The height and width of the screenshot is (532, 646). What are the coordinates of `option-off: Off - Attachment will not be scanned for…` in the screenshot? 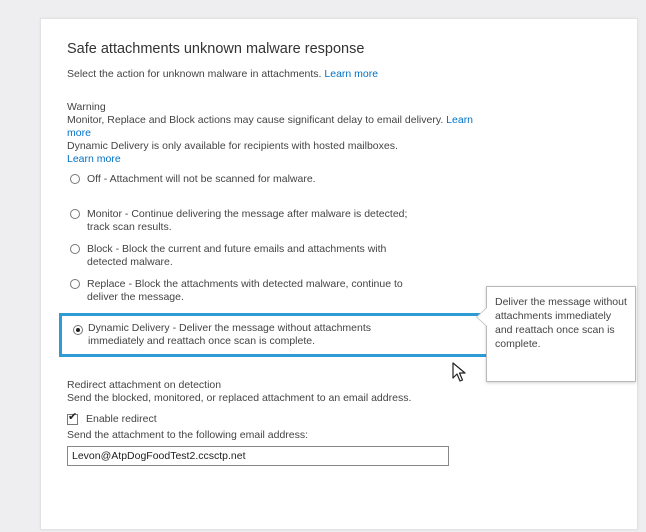 It's located at (277, 186).